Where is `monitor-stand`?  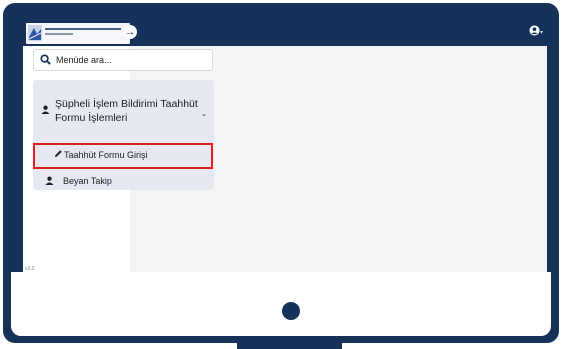 monitor-stand is located at coordinates (289, 346).